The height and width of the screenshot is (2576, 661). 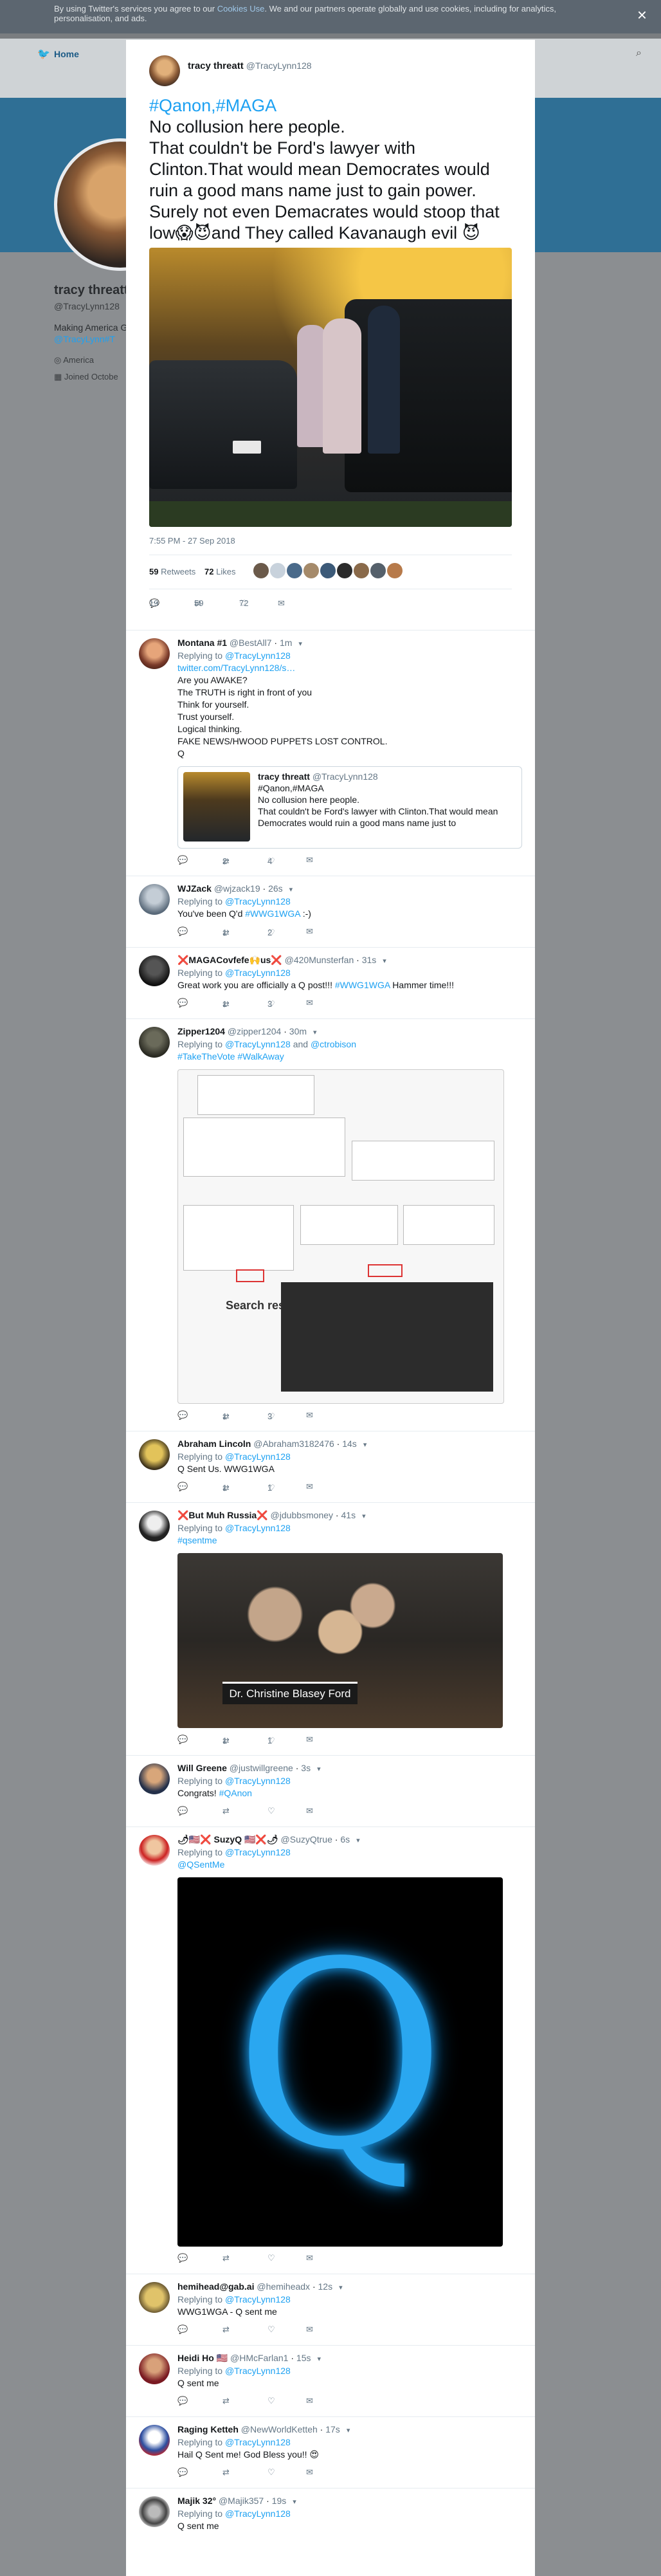 What do you see at coordinates (208, 2429) in the screenshot?
I see `reply-author-name: Raging Ketteh` at bounding box center [208, 2429].